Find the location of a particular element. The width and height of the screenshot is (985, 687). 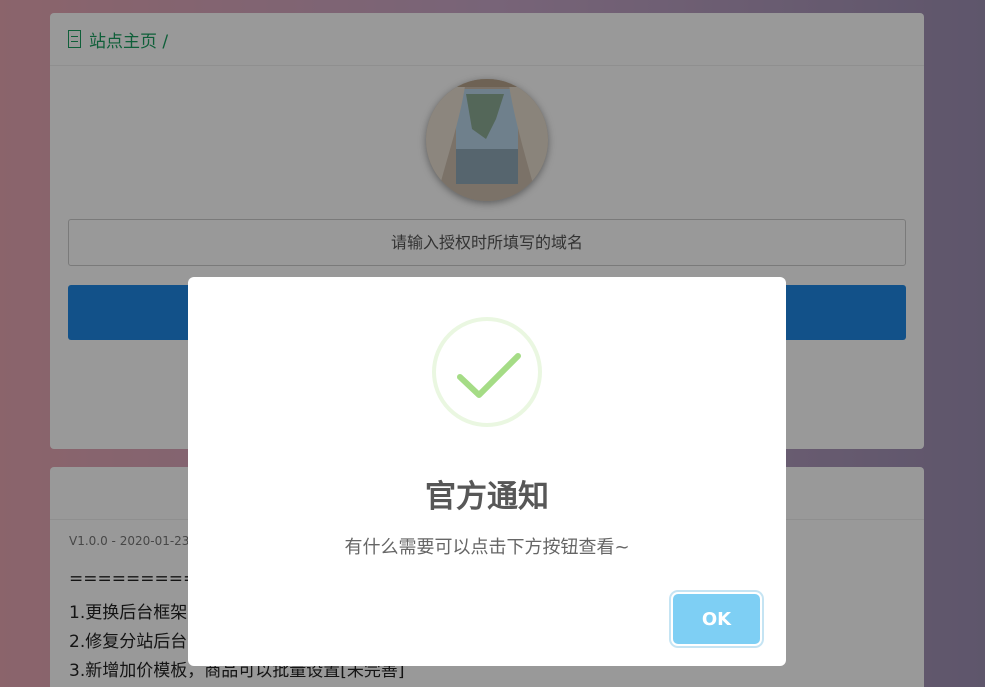

ok-button: OK is located at coordinates (716, 619).